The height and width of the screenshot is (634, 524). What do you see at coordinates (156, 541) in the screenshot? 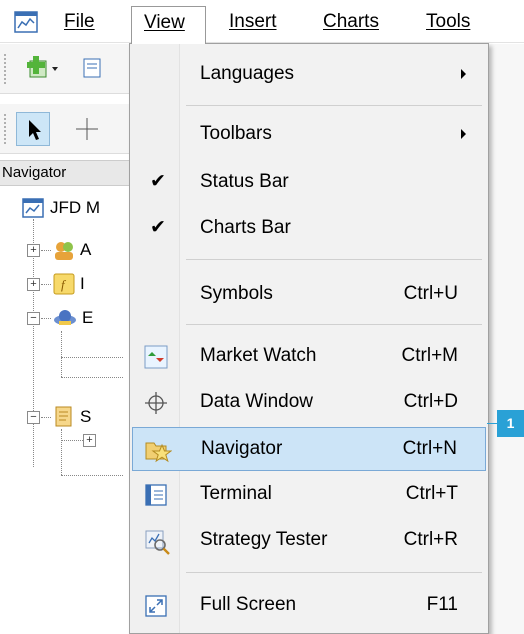
I see `strategy-tester-icon` at bounding box center [156, 541].